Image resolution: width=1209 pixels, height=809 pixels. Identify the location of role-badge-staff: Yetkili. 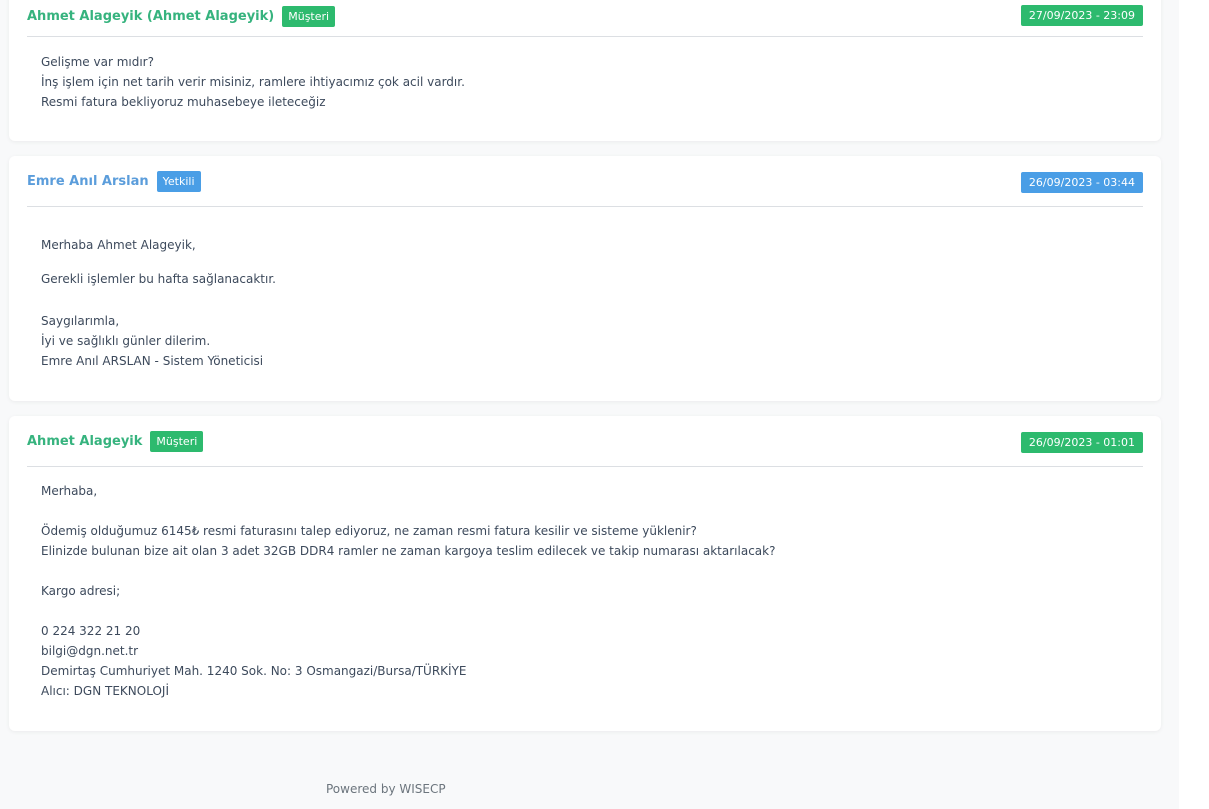
(178, 181).